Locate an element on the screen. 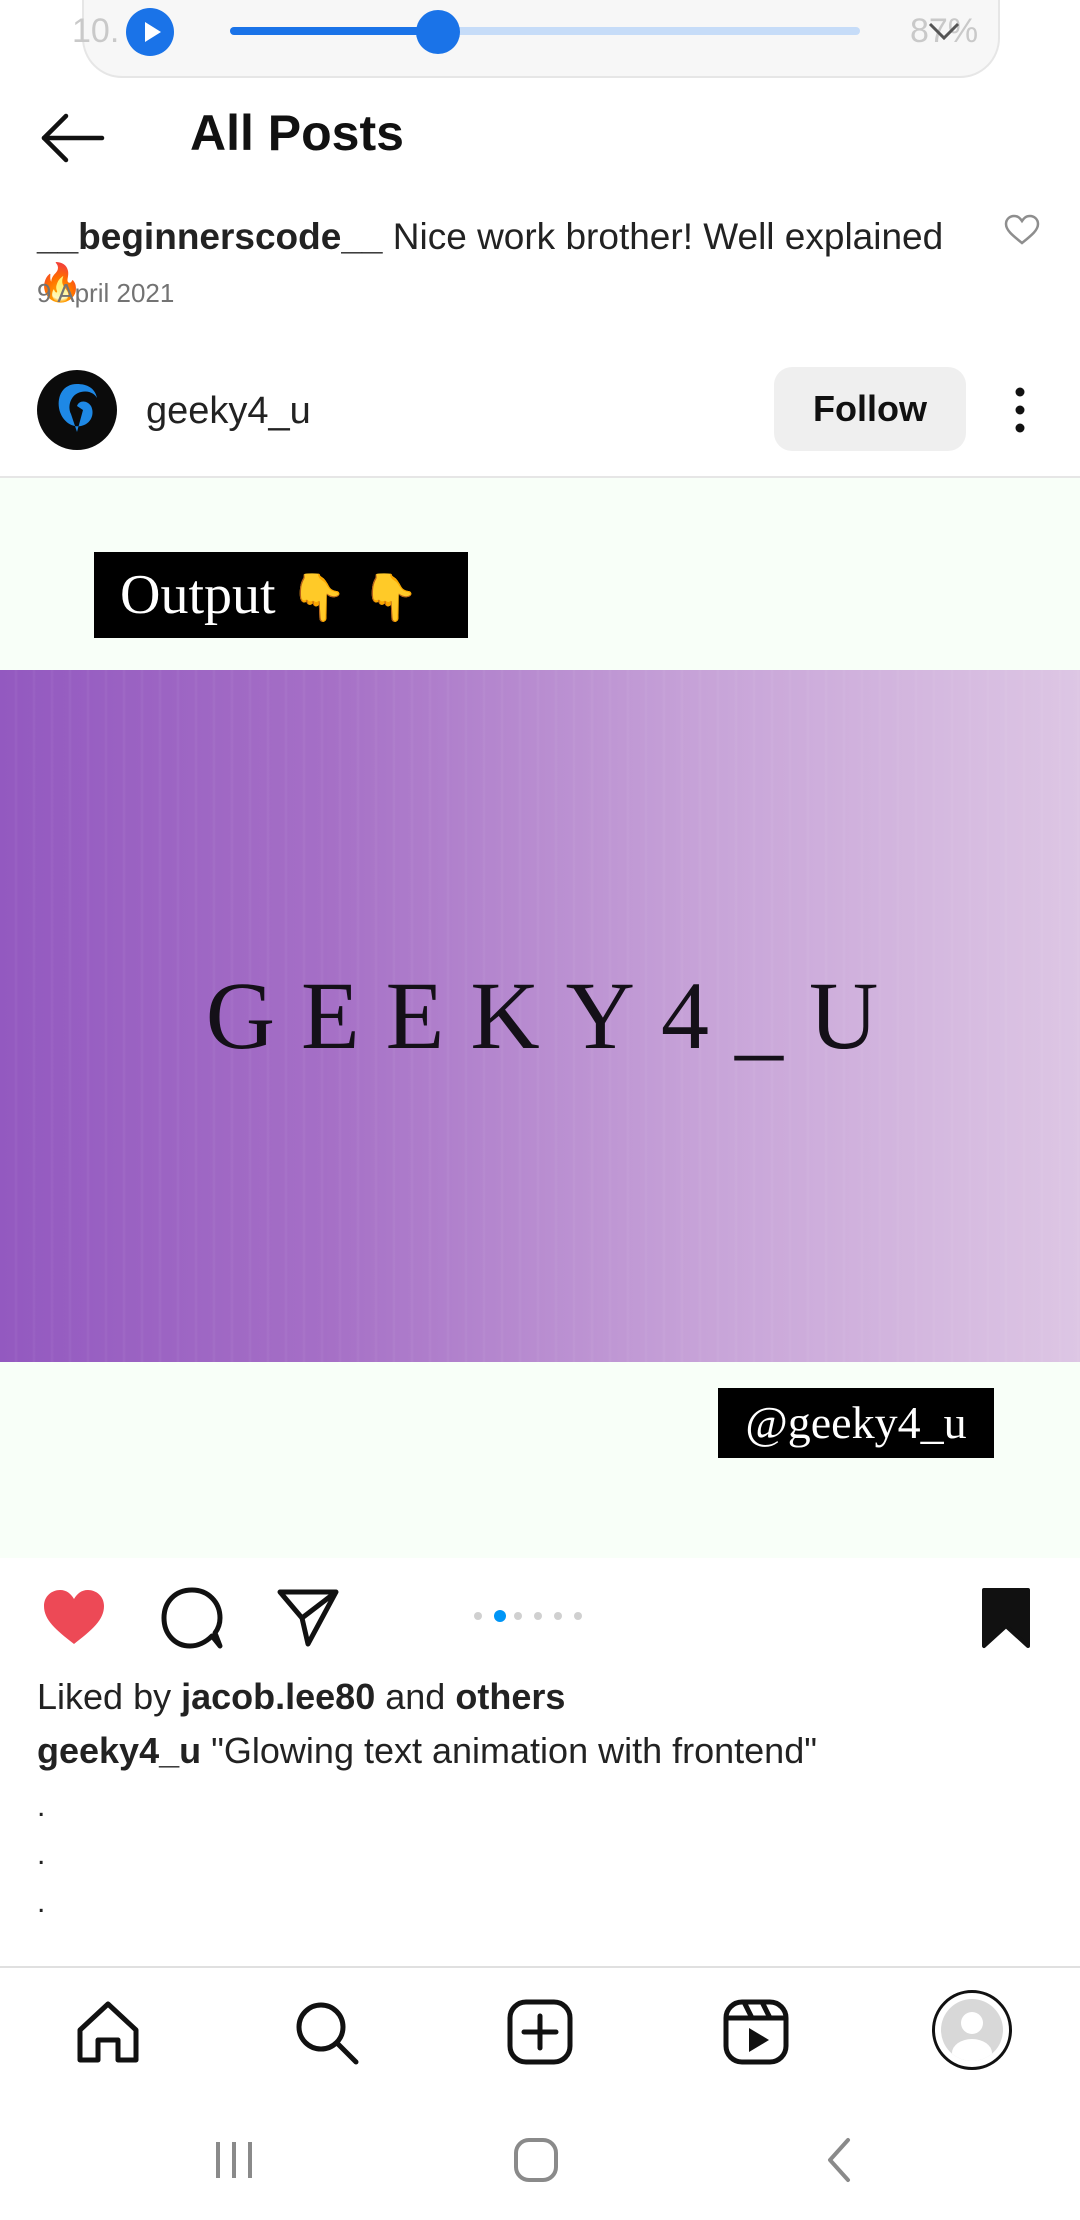 Image resolution: width=1080 pixels, height=2220 pixels. media-player-bar is located at coordinates (541, 39).